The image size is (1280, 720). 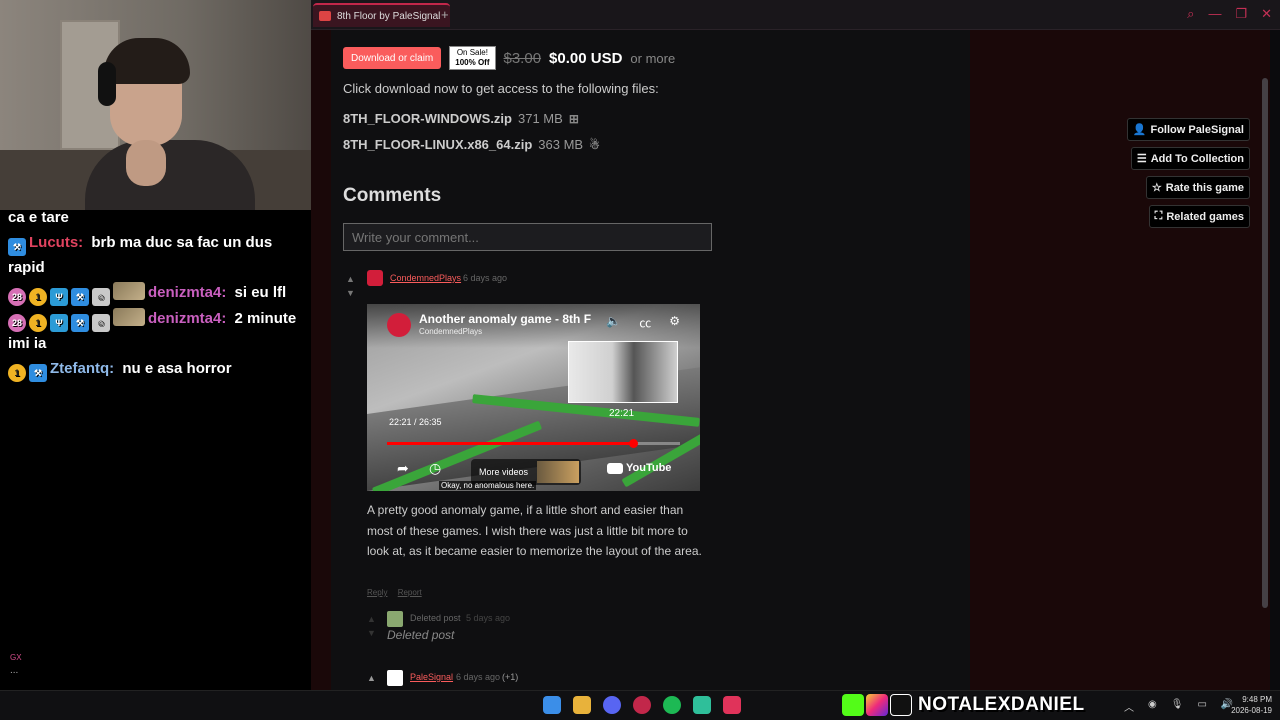 What do you see at coordinates (399, 325) in the screenshot?
I see `channel-avatar` at bounding box center [399, 325].